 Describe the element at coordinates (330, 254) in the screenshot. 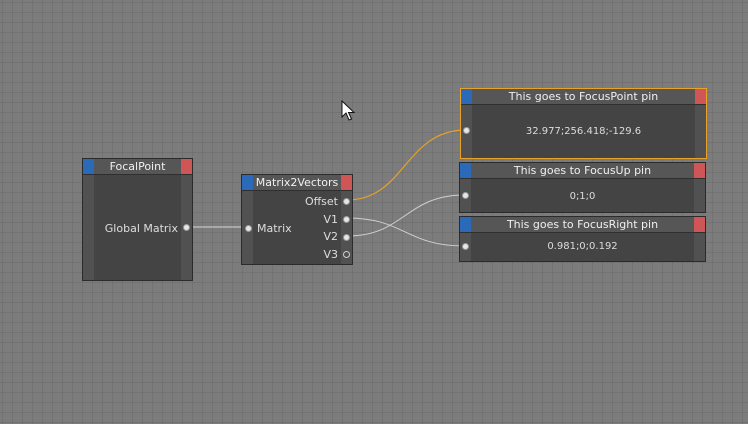

I see `output-label-v3: V3` at that location.